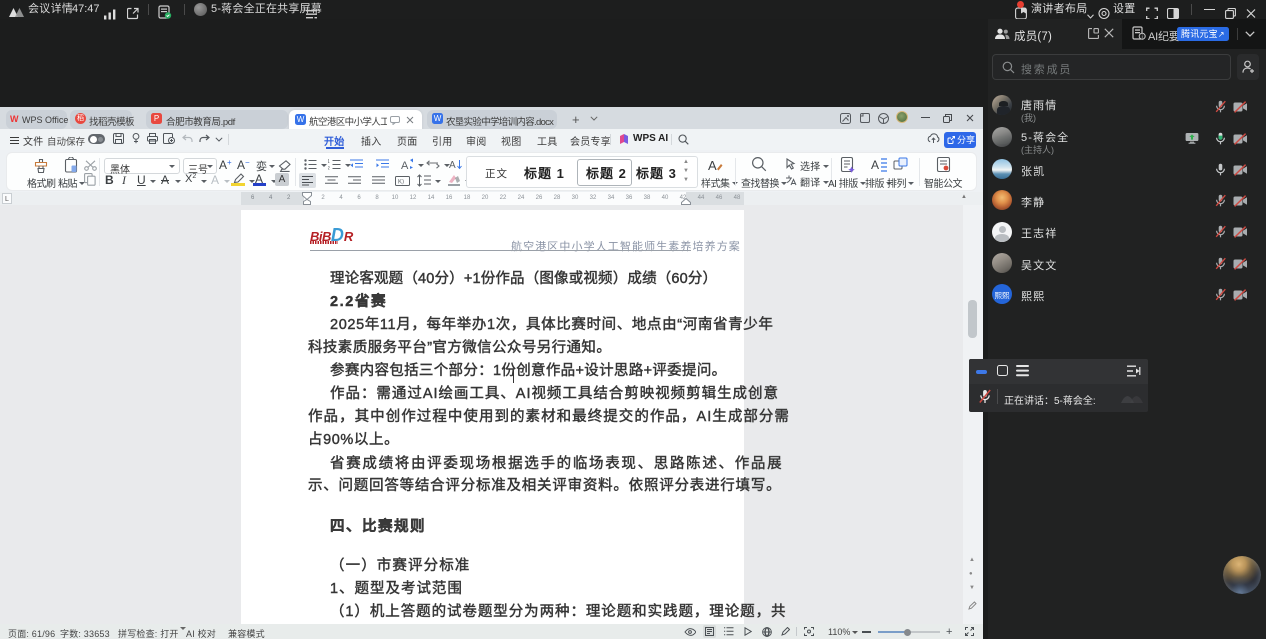 The image size is (1266, 639). What do you see at coordinates (1142, 37) in the screenshot?
I see `svg-text: i` at bounding box center [1142, 37].